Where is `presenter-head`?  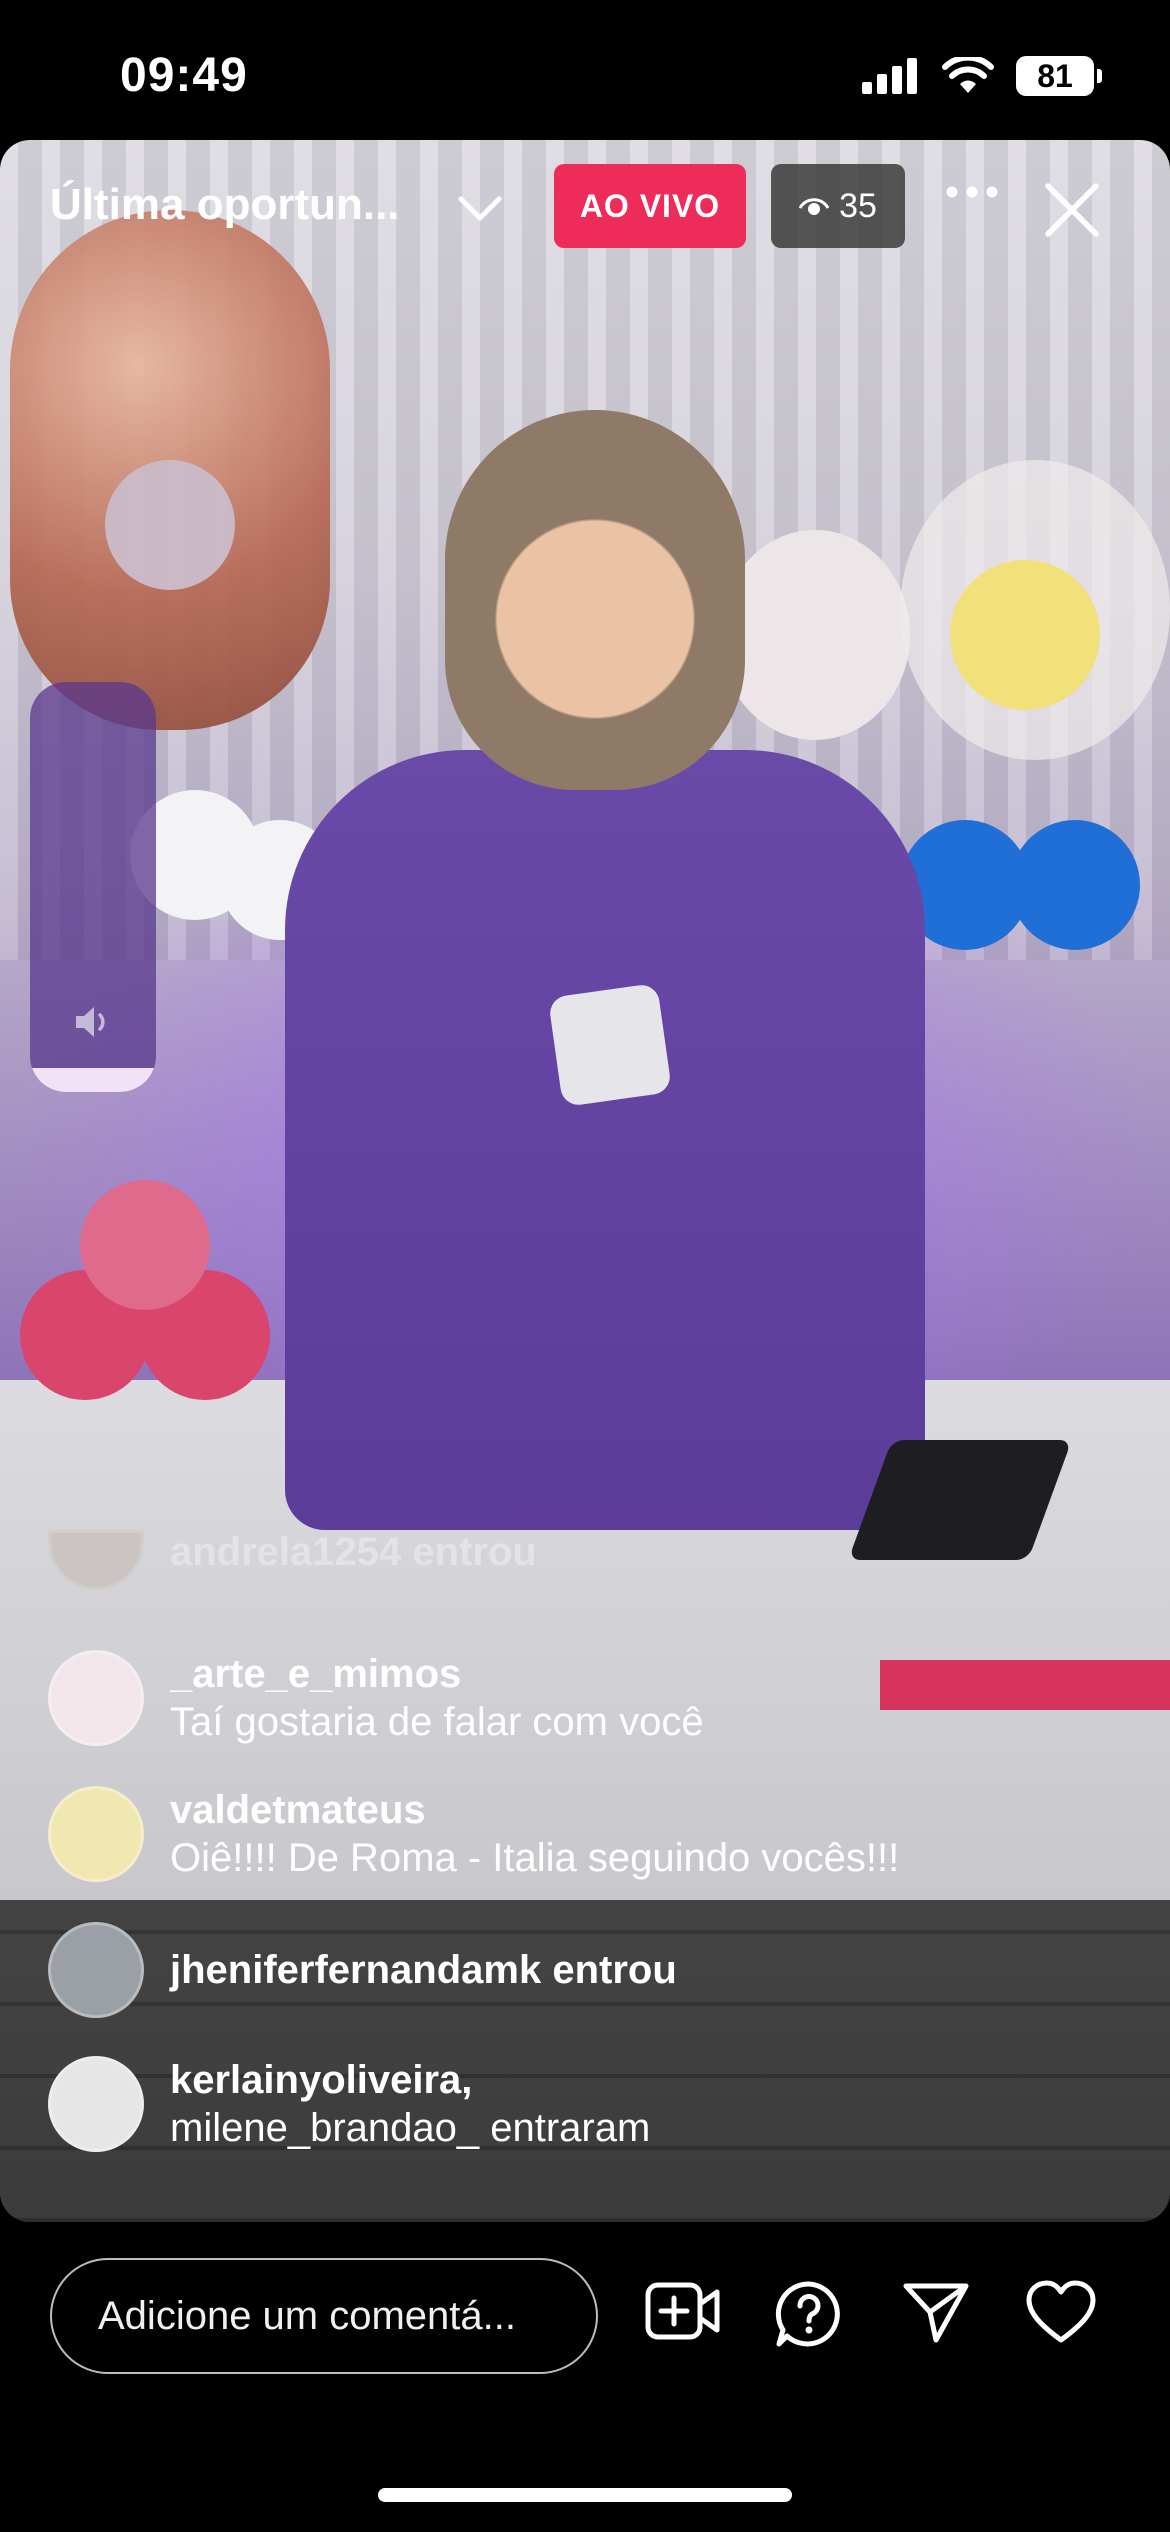
presenter-head is located at coordinates (595, 600).